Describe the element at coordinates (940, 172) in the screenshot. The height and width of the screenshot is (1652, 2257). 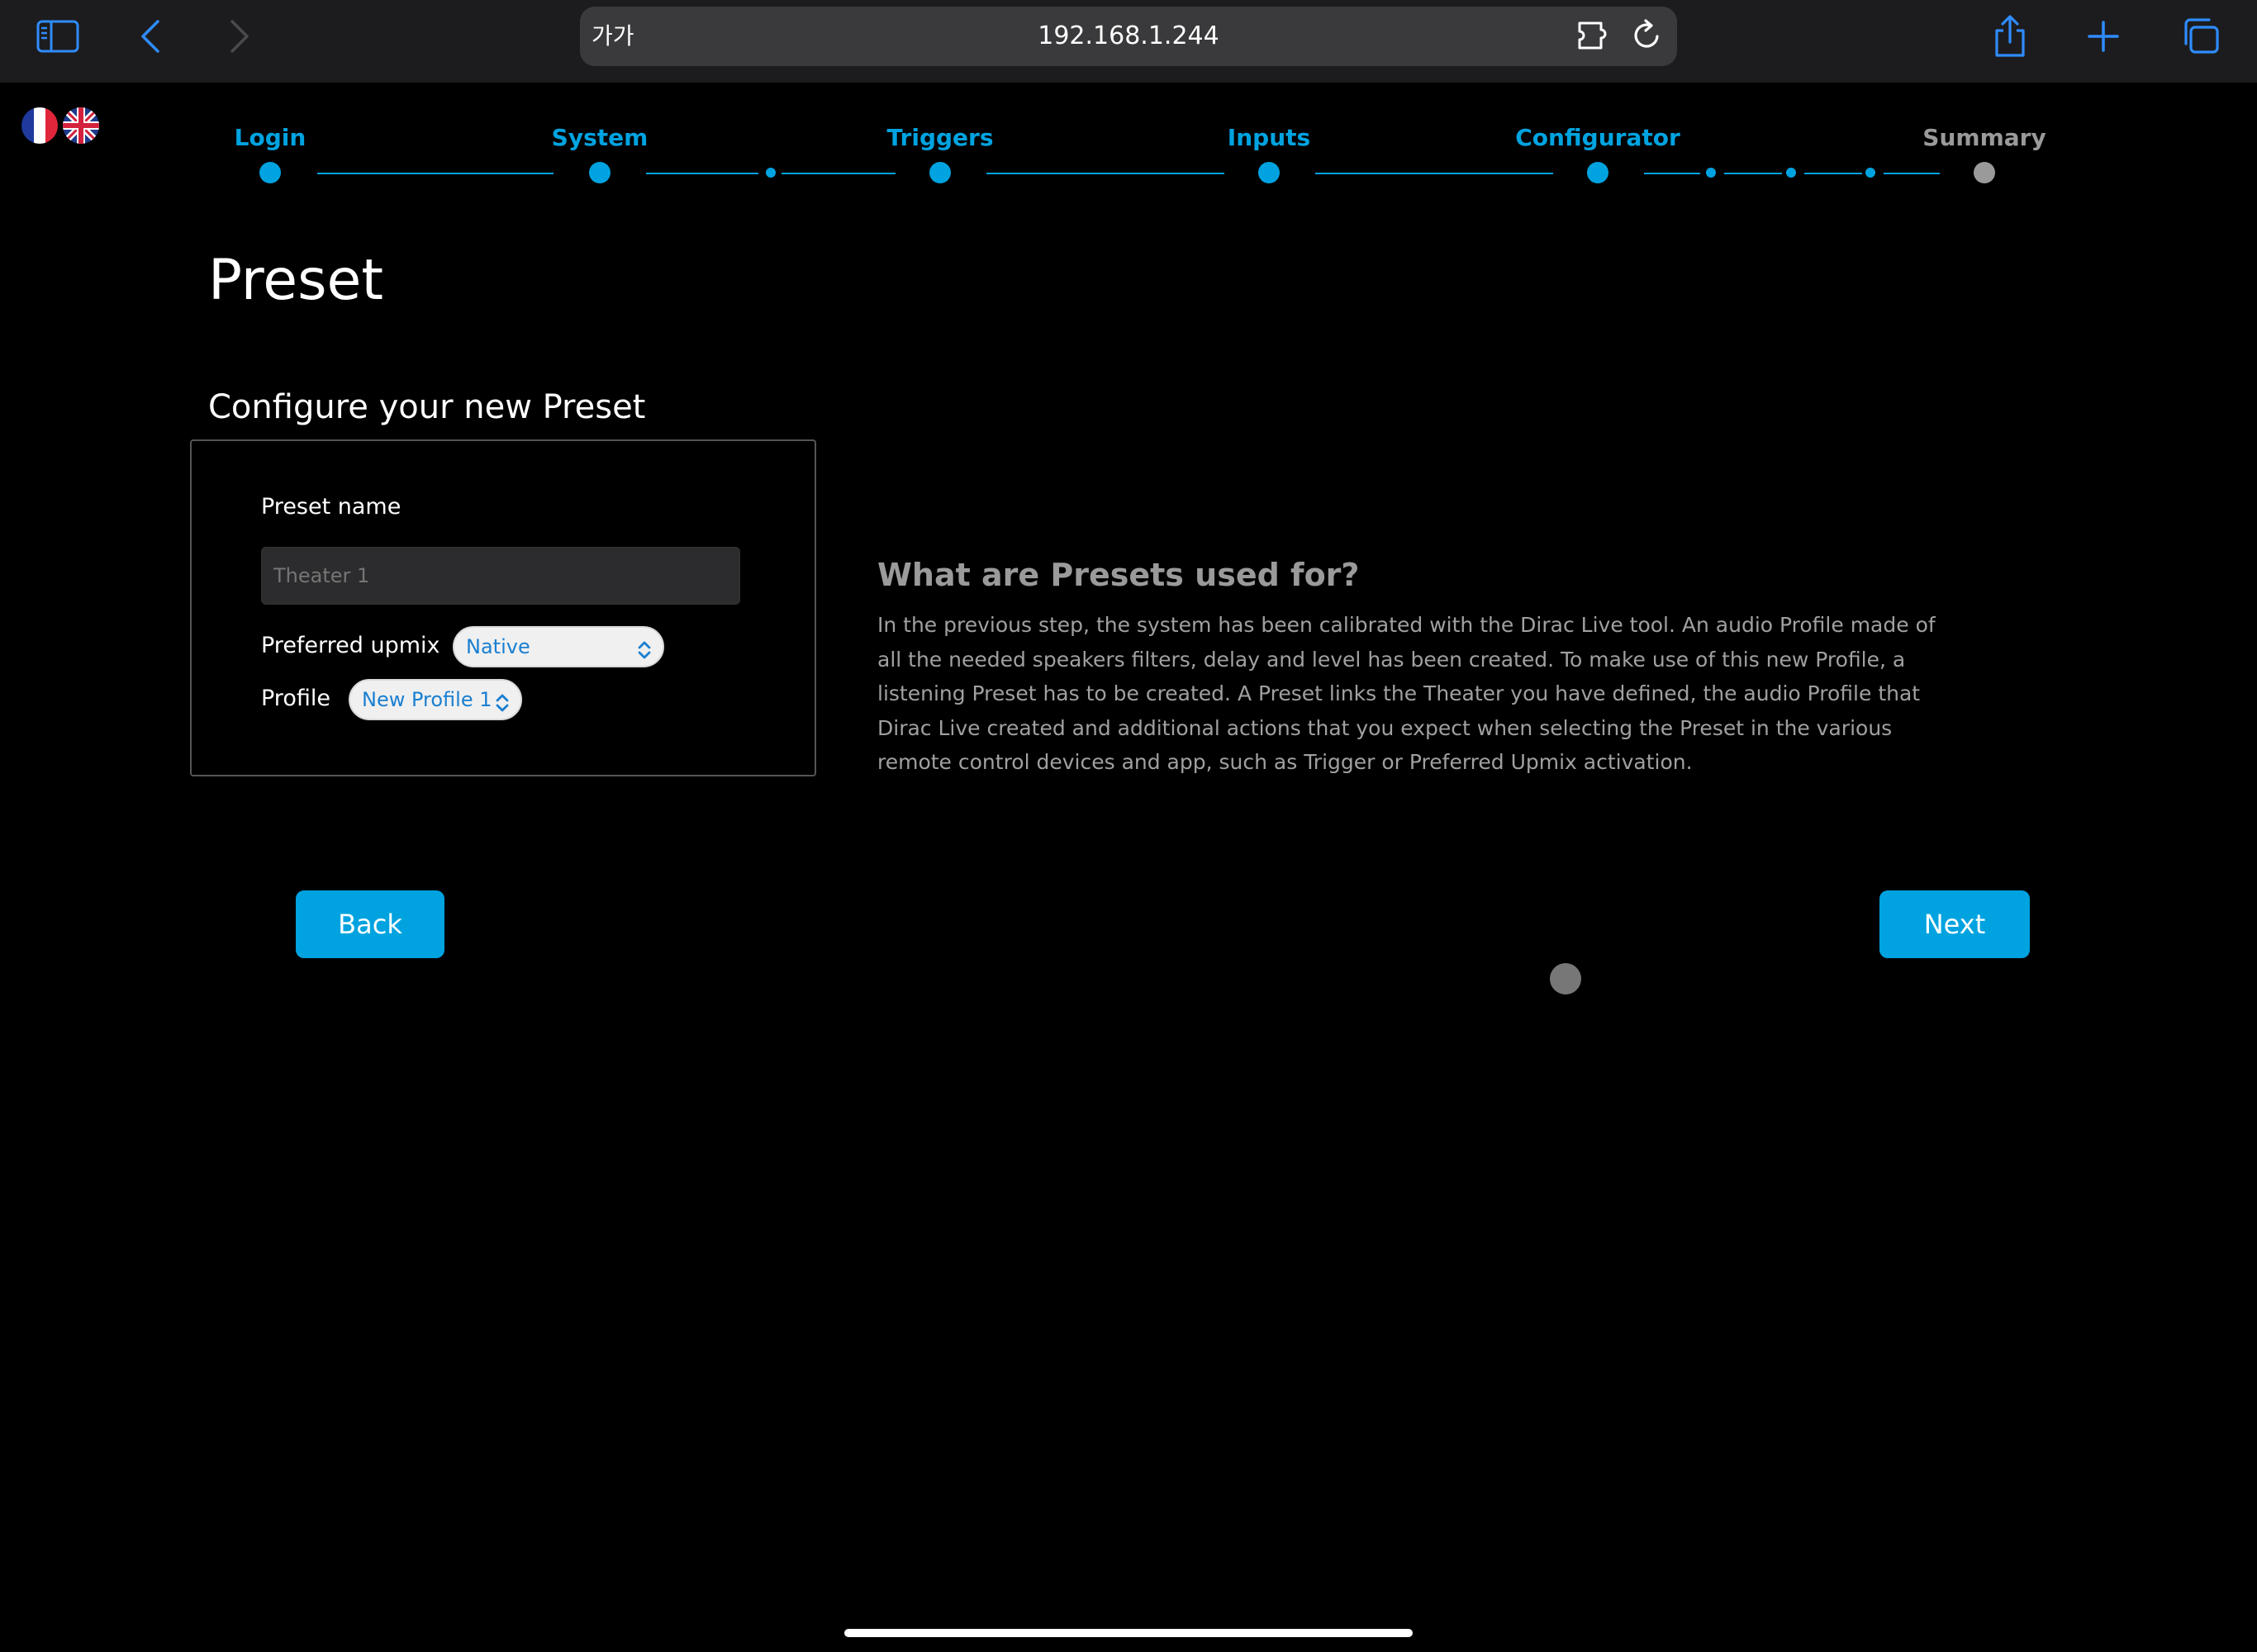
I see `step-dot-triggers` at that location.